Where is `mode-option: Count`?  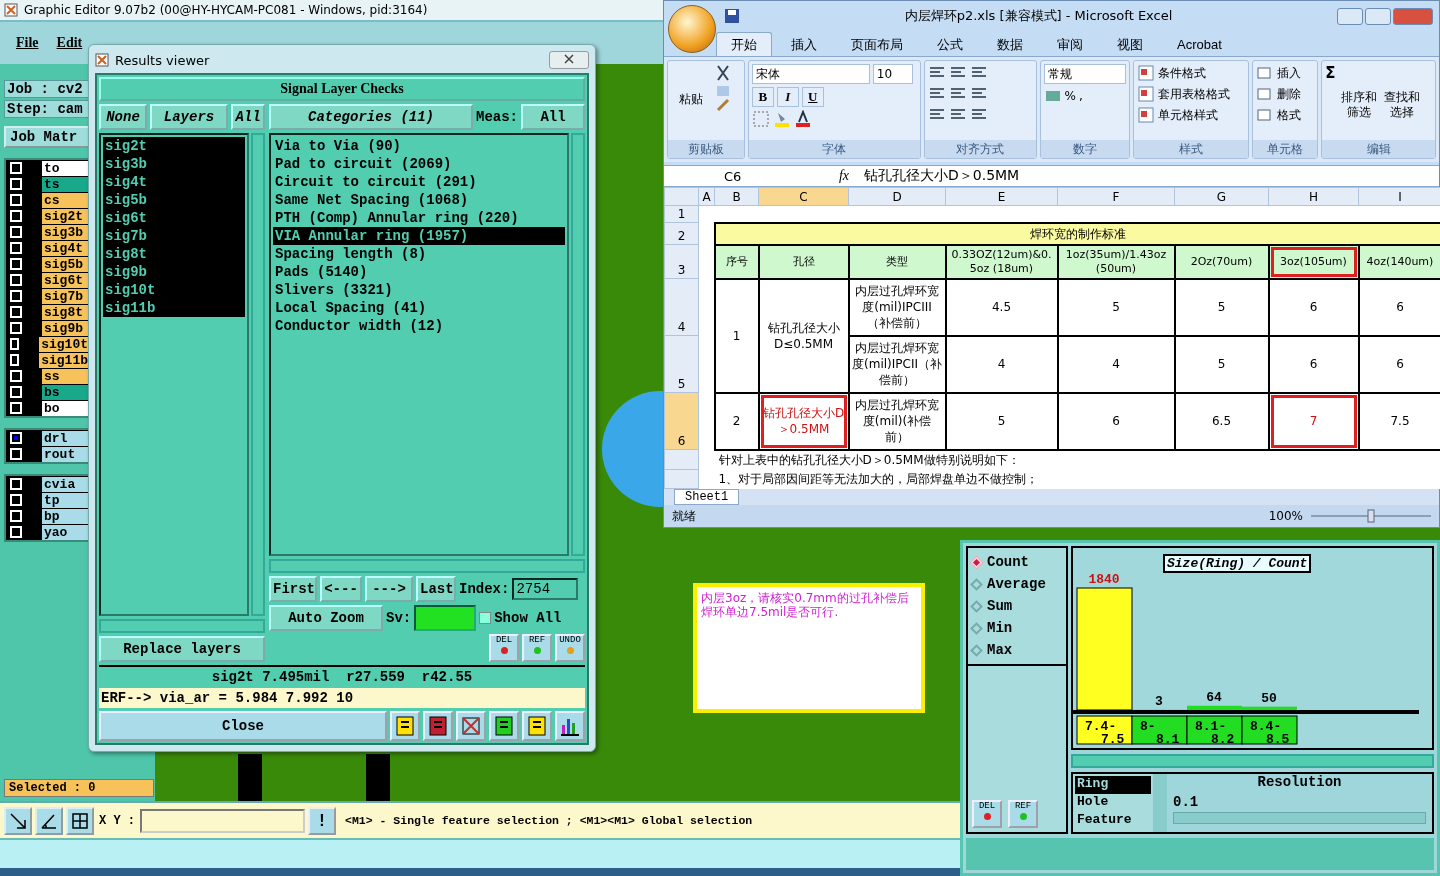
mode-option: Count is located at coordinates (1017, 562).